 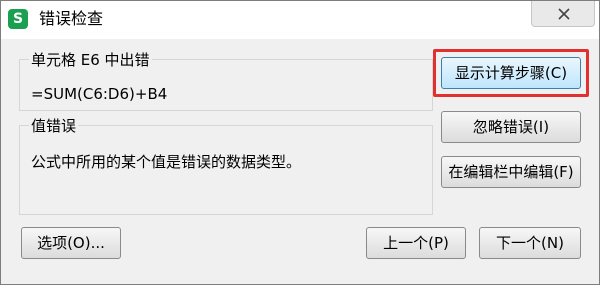 What do you see at coordinates (530, 243) in the screenshot?
I see `next-button: 下一个(N)` at bounding box center [530, 243].